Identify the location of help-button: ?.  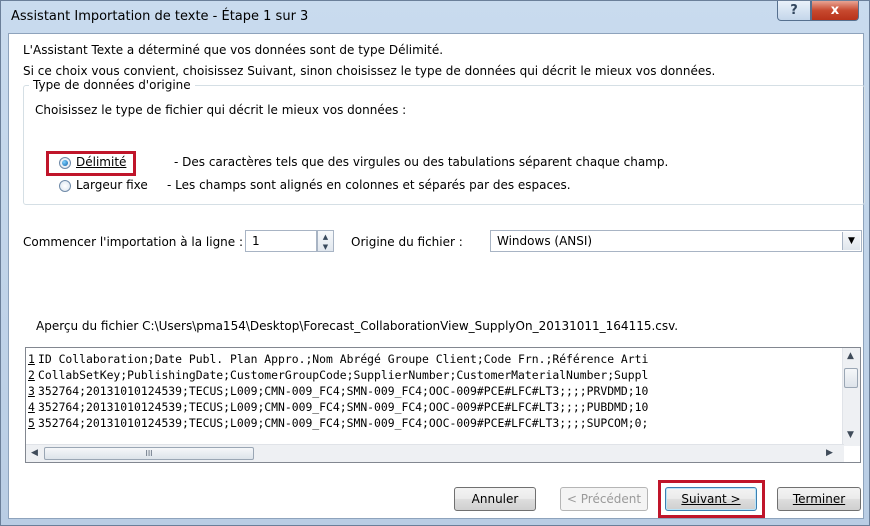
(794, 11).